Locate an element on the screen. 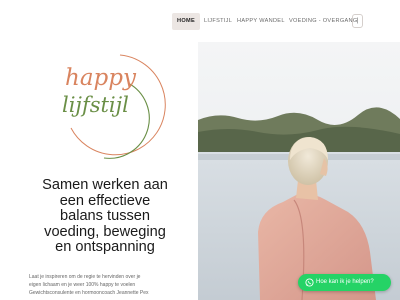 The height and width of the screenshot is (300, 400). chat-label: Hoe kan ik je helpen? is located at coordinates (345, 282).